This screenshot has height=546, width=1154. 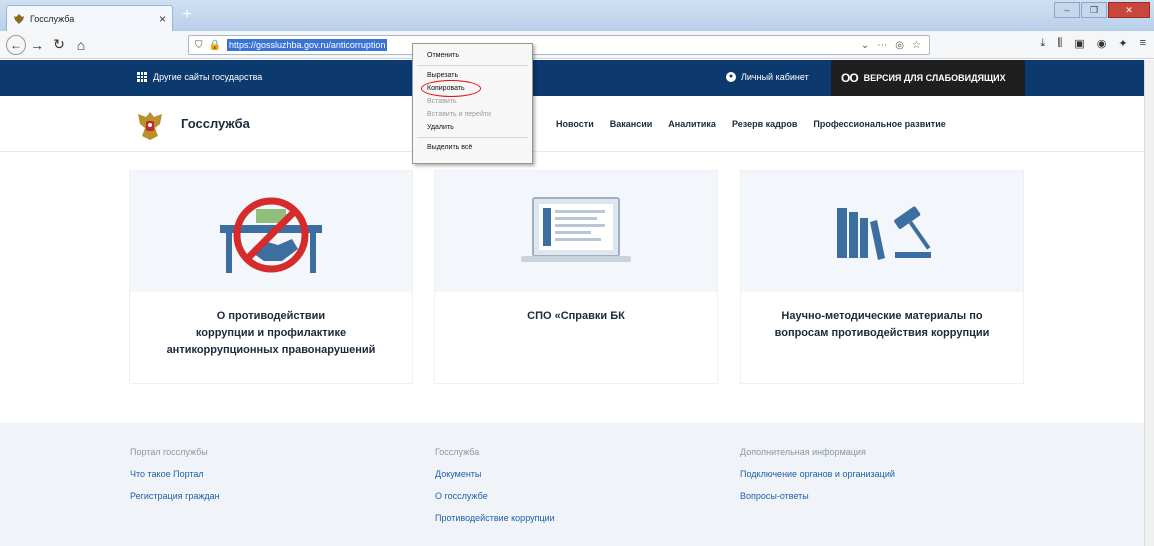 I want to click on menu-item-delete: Удалить, so click(x=472, y=127).